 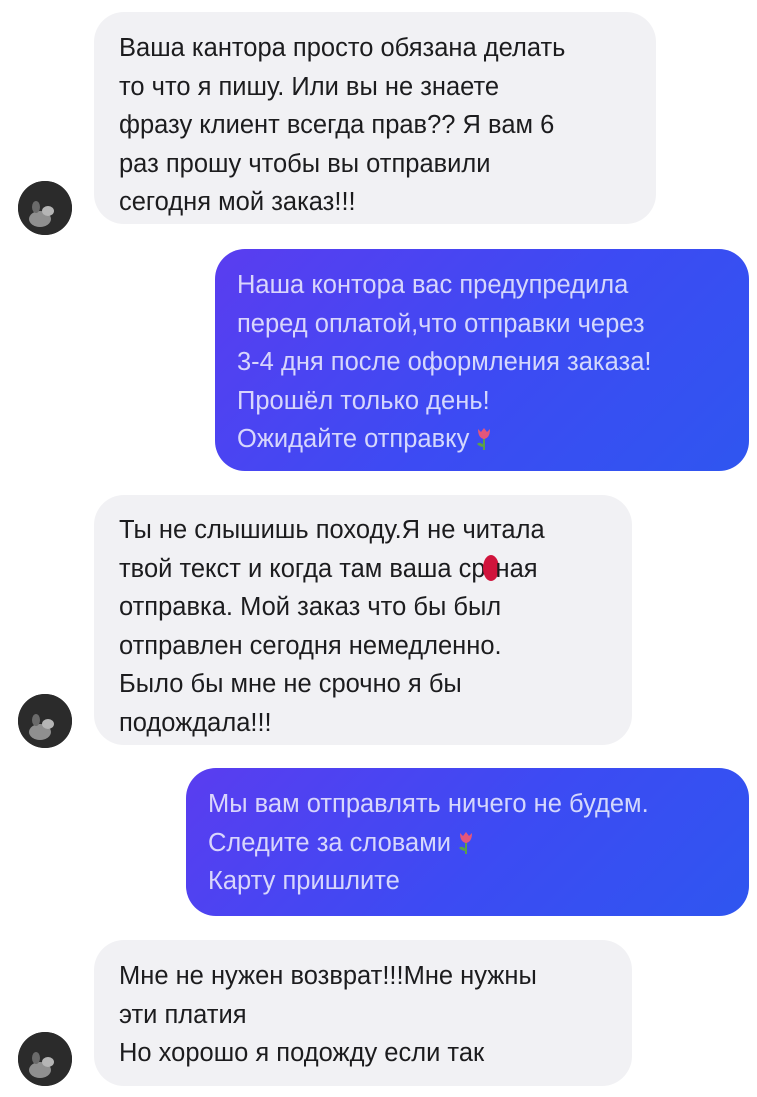 I want to click on message-text-line-with-emoji: Следите за словами, so click(x=478, y=843).